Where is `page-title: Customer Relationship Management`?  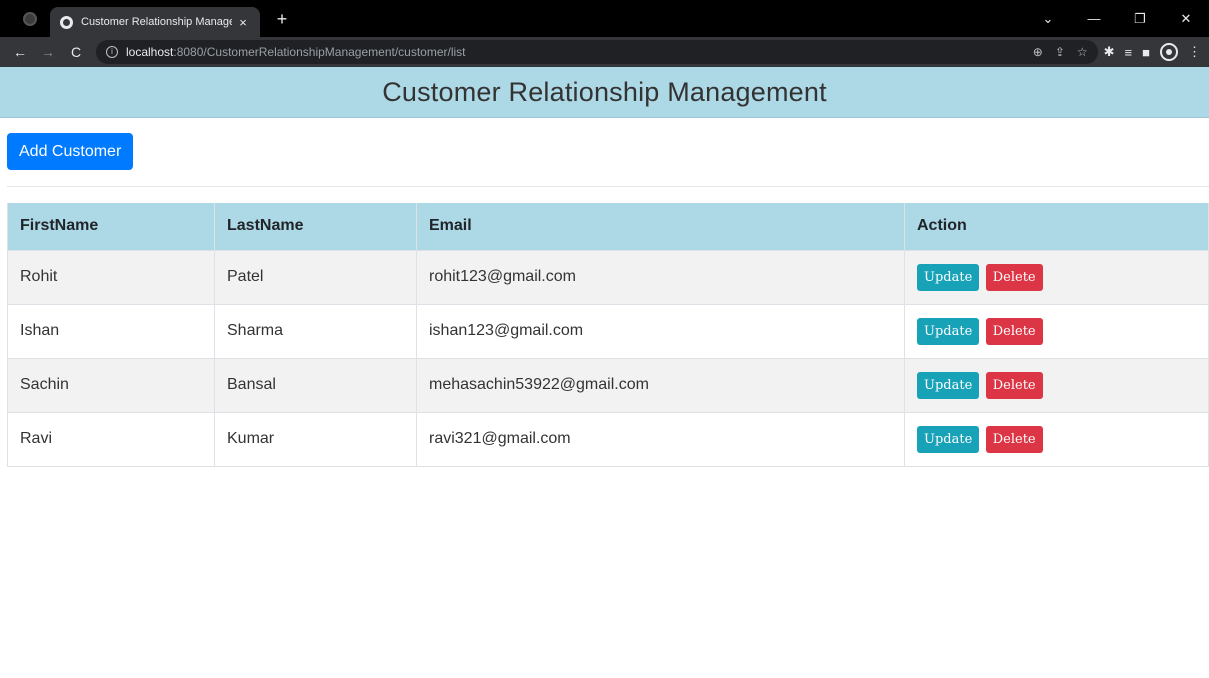 page-title: Customer Relationship Management is located at coordinates (604, 91).